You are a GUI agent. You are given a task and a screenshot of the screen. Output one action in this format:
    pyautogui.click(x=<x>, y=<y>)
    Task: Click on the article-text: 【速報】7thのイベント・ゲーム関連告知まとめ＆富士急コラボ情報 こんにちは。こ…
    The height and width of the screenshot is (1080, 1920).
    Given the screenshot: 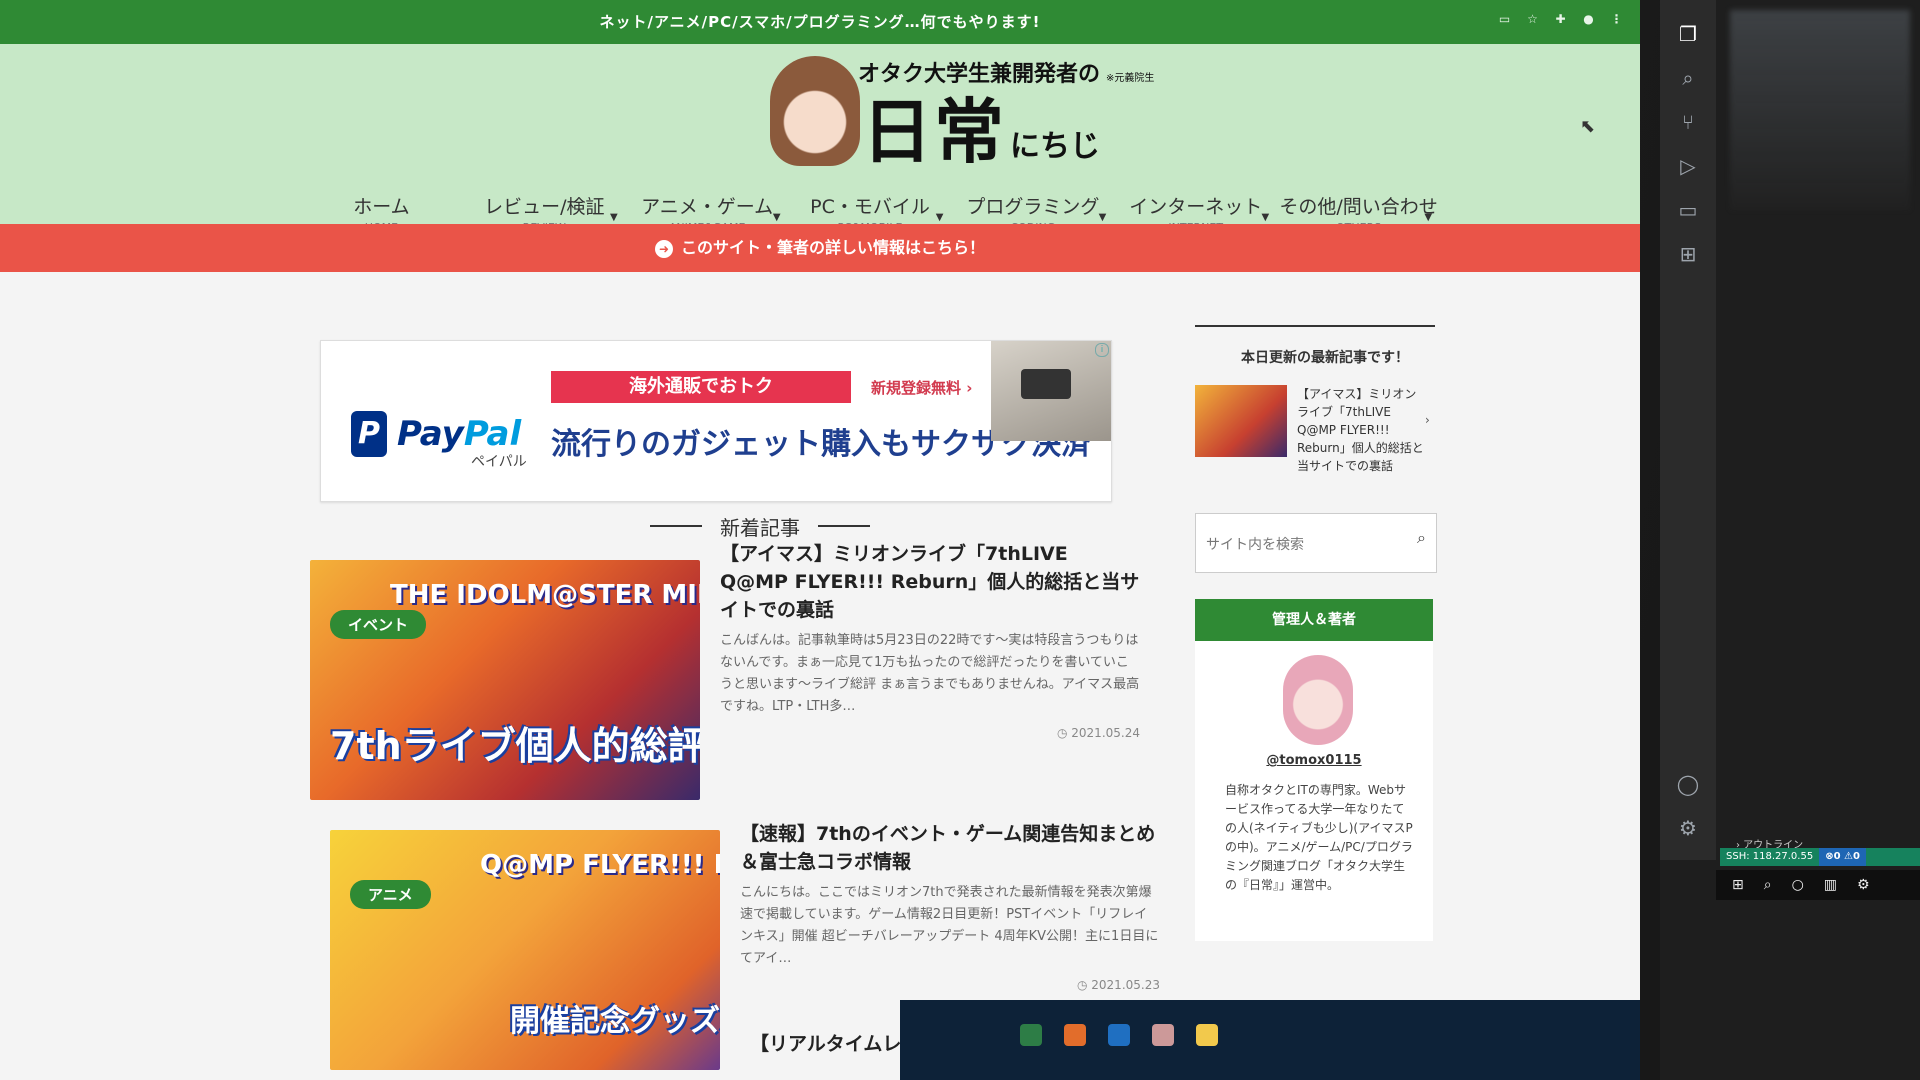 What is the action you would take?
    pyautogui.click(x=950, y=906)
    